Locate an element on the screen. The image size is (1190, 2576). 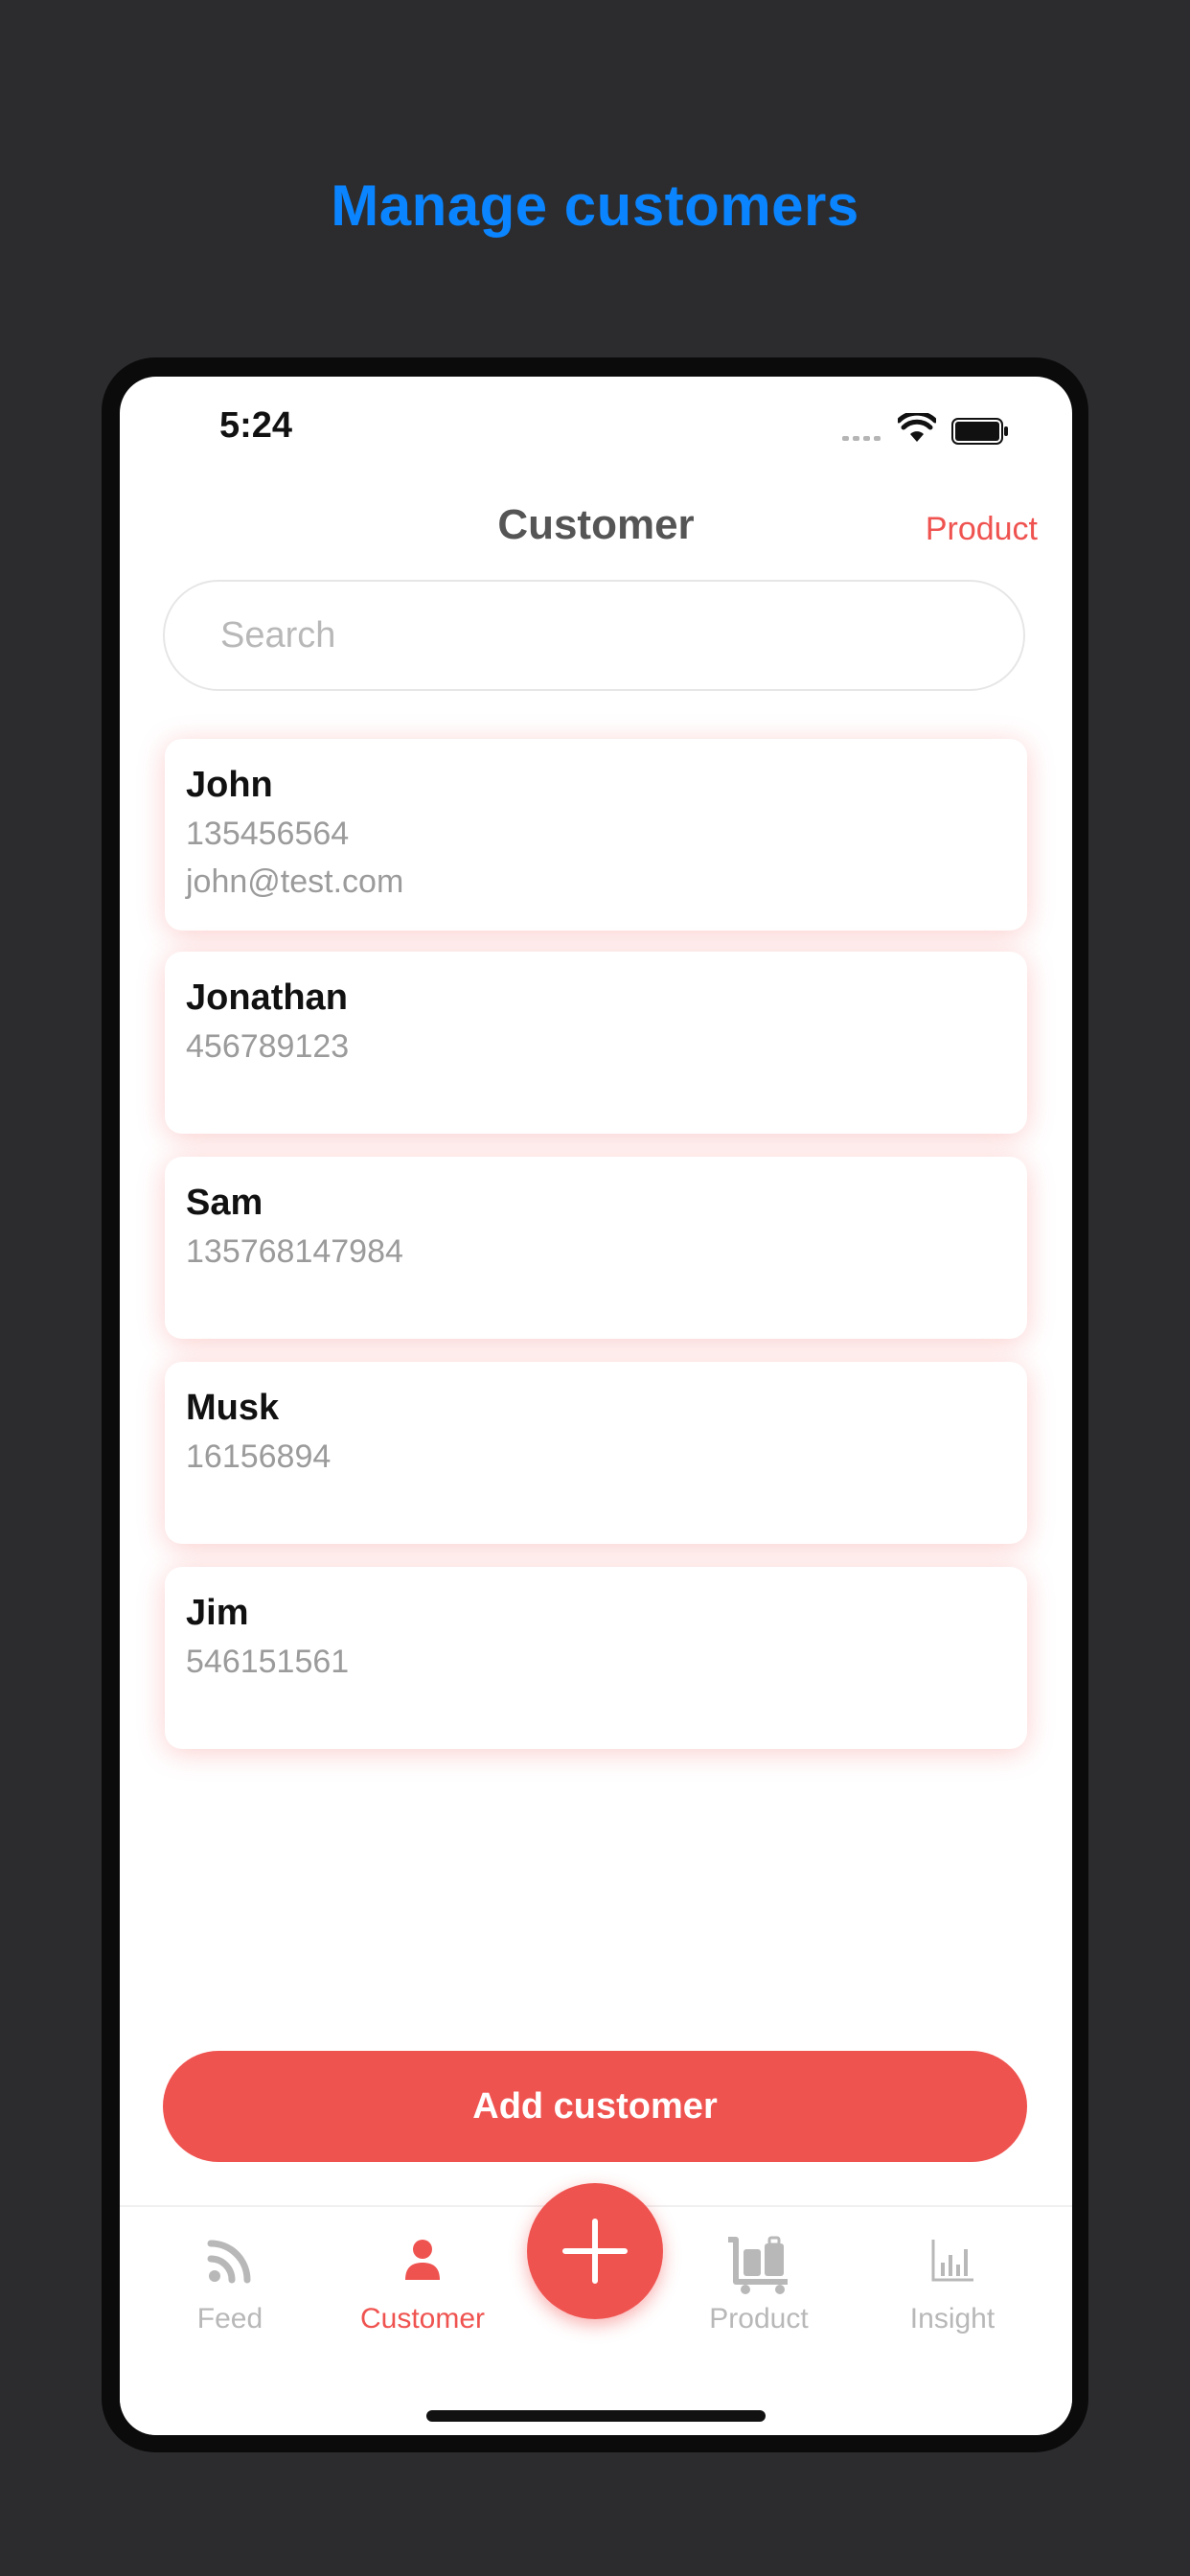
wifi-icon is located at coordinates (917, 427).